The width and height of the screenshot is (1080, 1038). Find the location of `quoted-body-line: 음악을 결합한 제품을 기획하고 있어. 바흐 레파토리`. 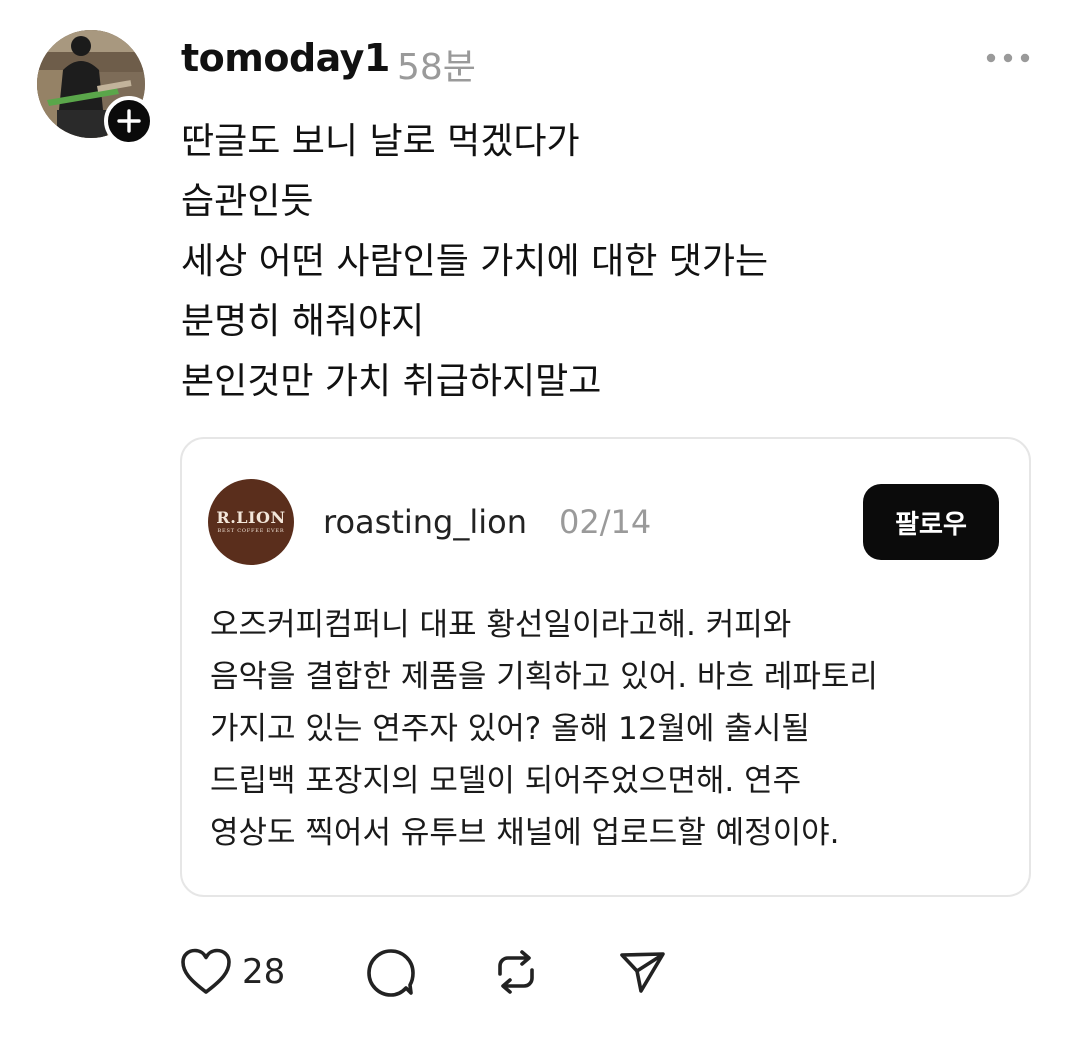

quoted-body-line: 음악을 결합한 제품을 기획하고 있어. 바흐 레파토리 is located at coordinates (544, 677).